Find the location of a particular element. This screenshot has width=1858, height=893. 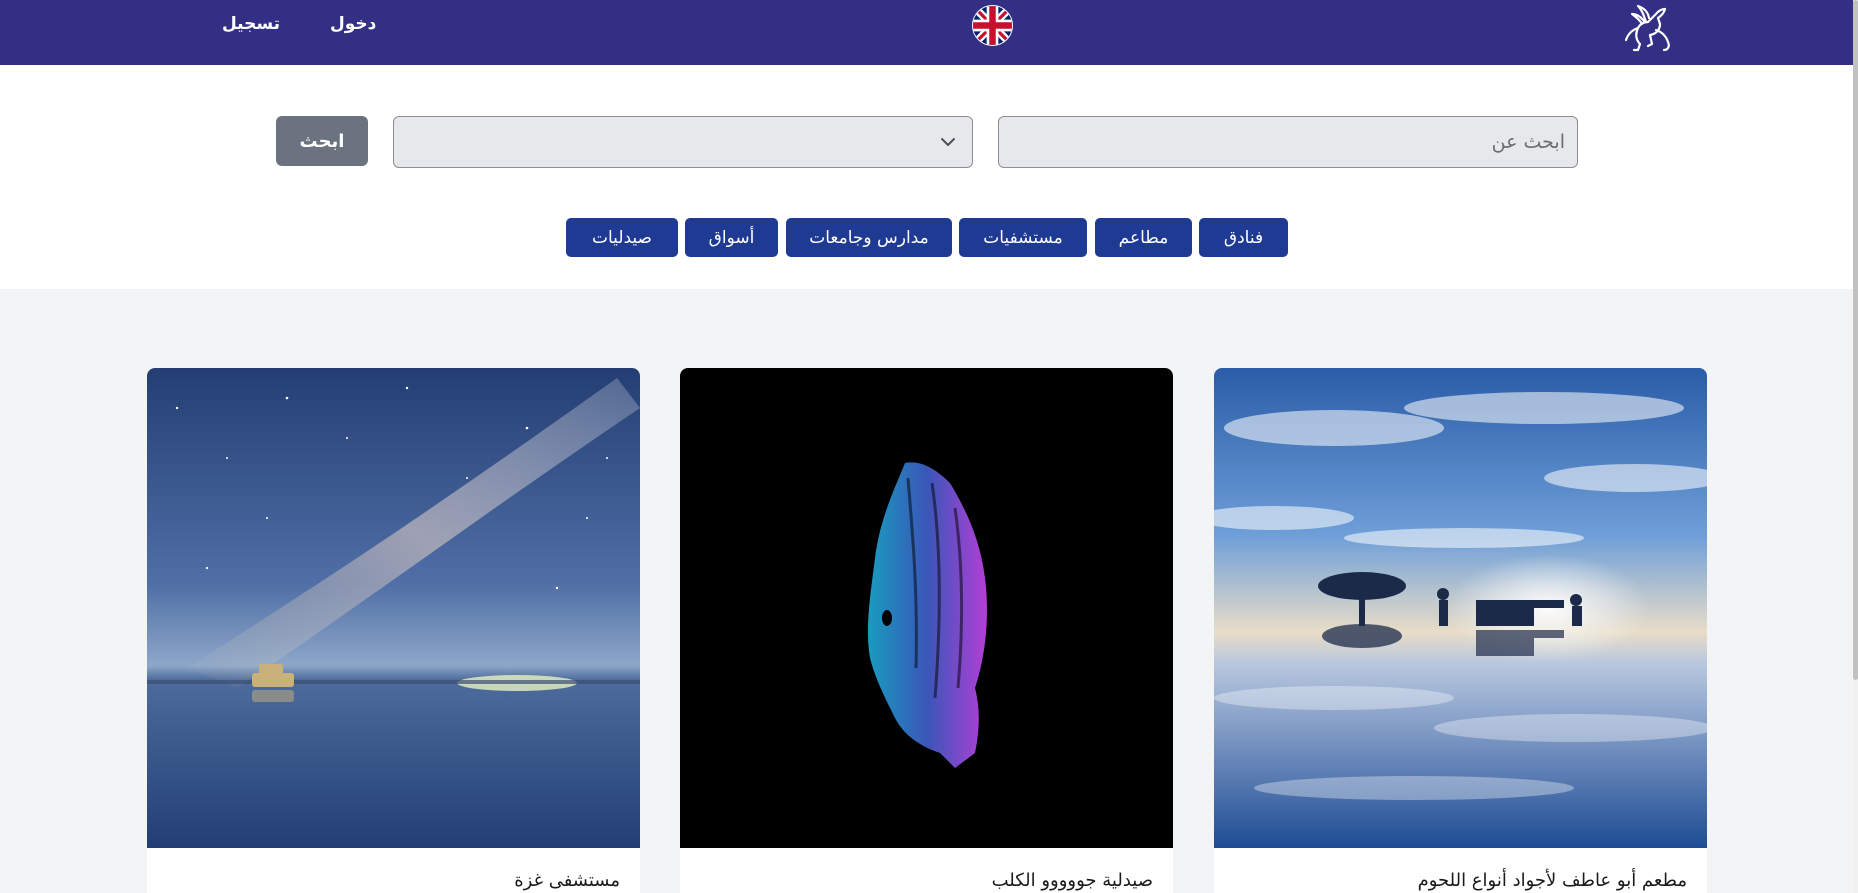

pegasus-logo-icon is located at coordinates (1648, 28).